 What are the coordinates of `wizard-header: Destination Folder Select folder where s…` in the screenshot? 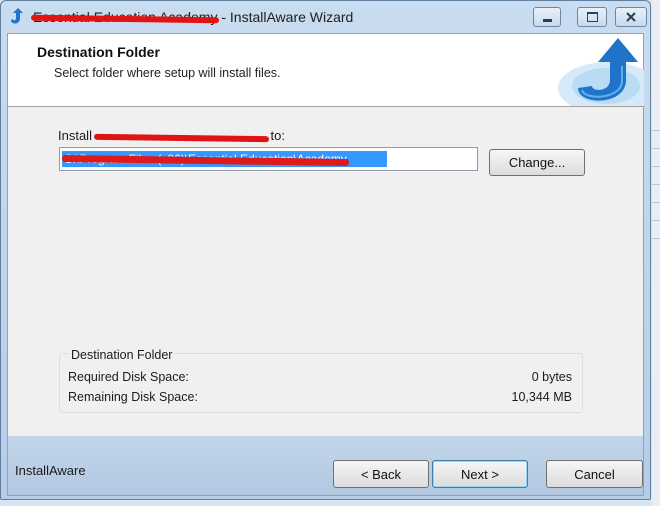 It's located at (326, 70).